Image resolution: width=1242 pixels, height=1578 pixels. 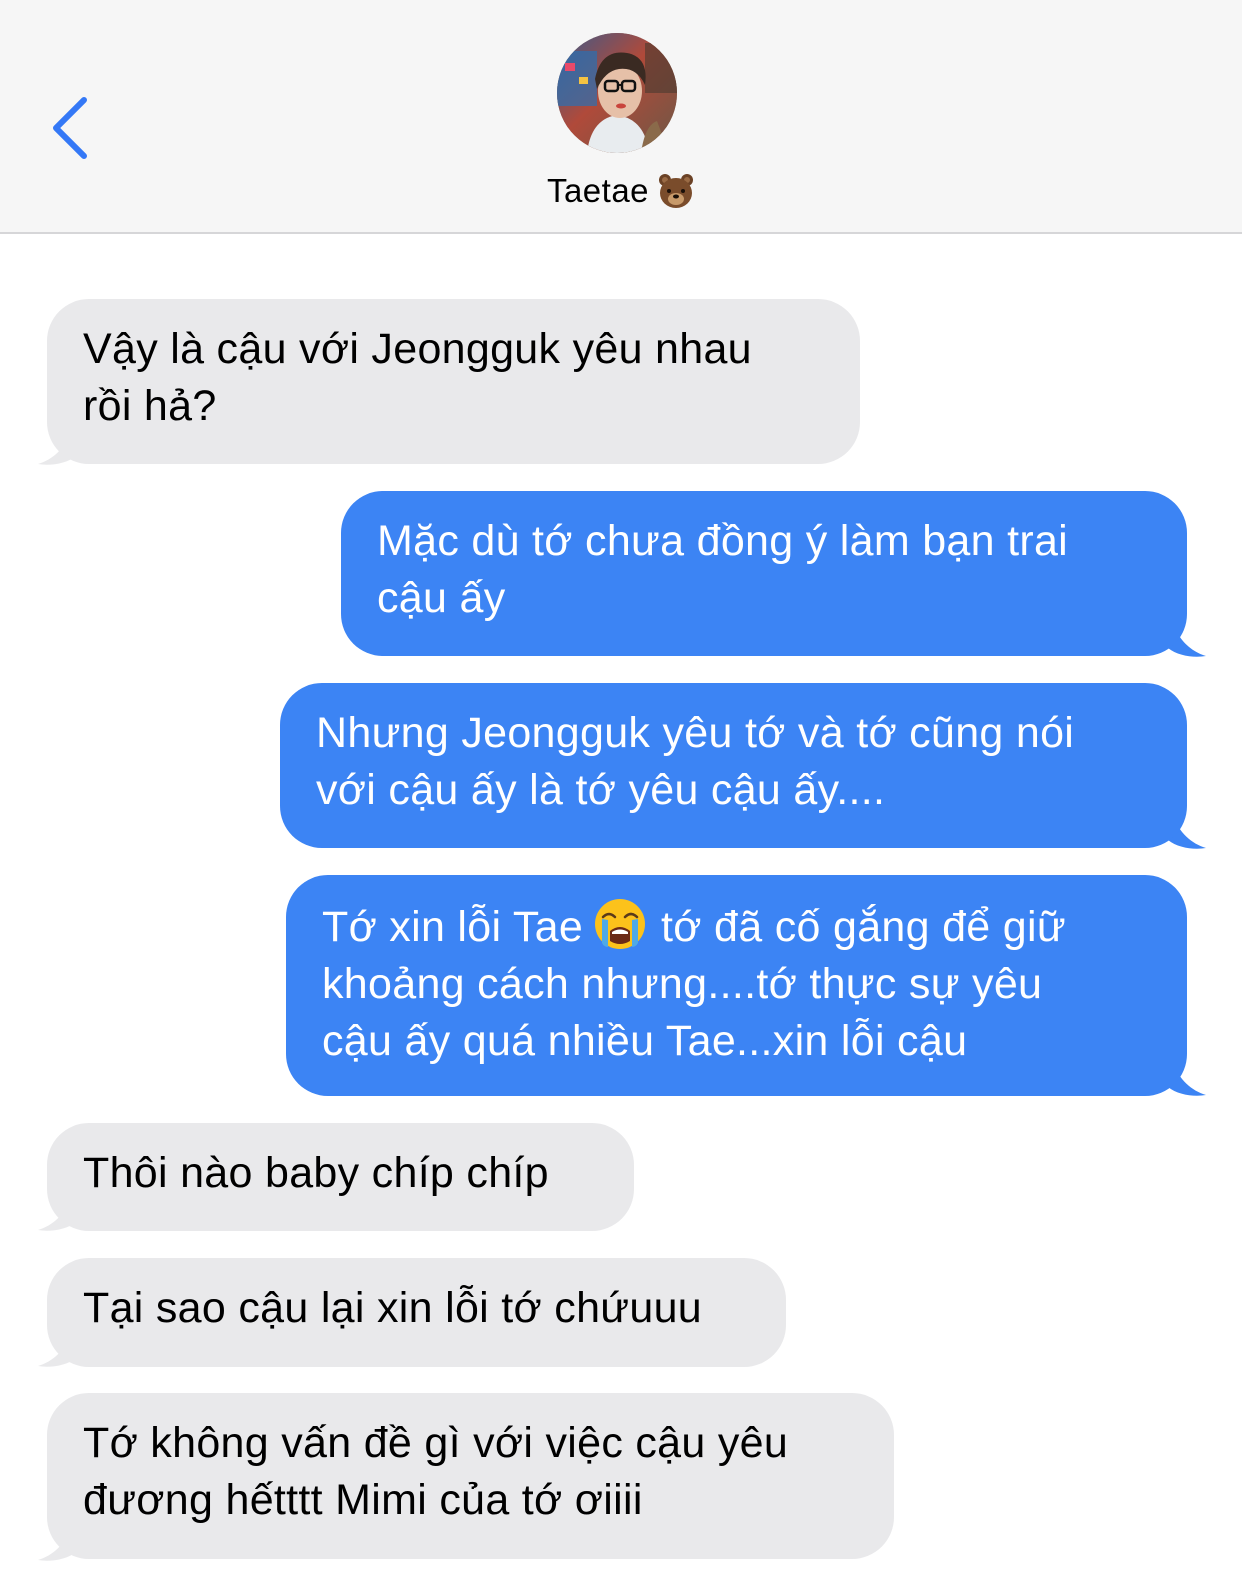 I want to click on message-line: rồi hả?, so click(x=150, y=406).